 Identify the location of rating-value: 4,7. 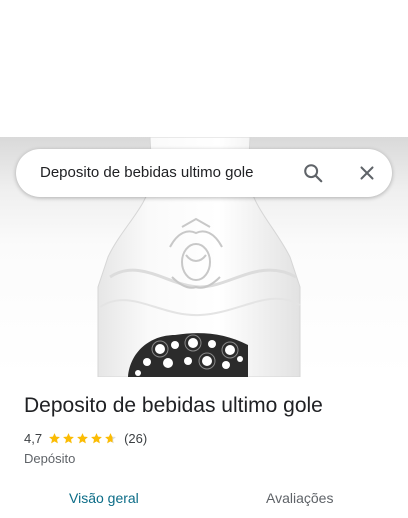
(33, 438).